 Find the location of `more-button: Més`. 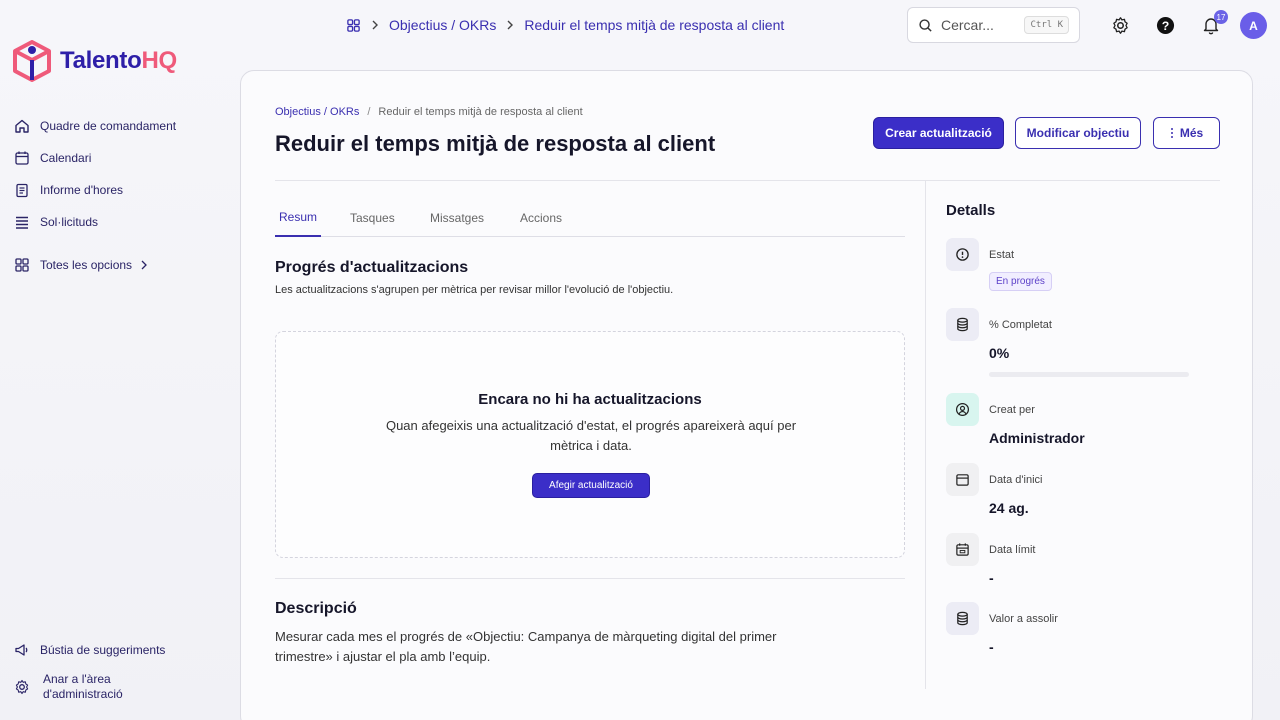

more-button: Més is located at coordinates (1186, 133).